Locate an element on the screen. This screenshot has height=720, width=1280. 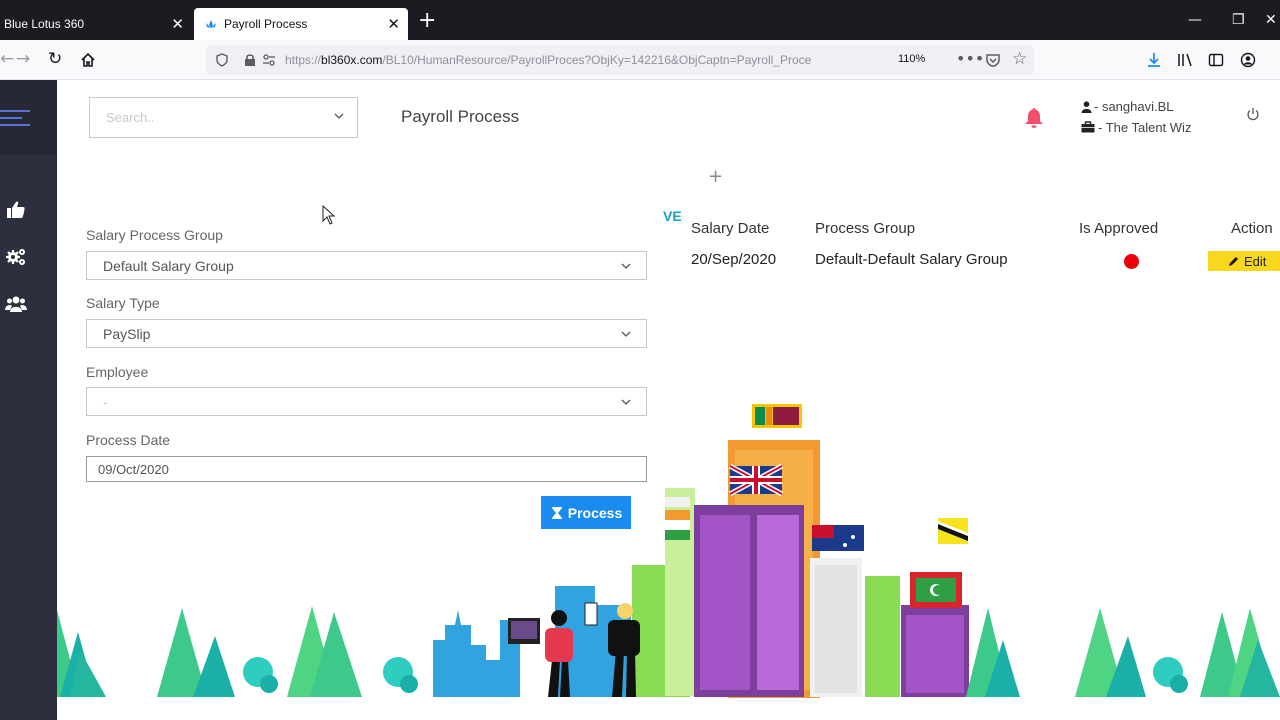
pencil-icon is located at coordinates (1233, 261).